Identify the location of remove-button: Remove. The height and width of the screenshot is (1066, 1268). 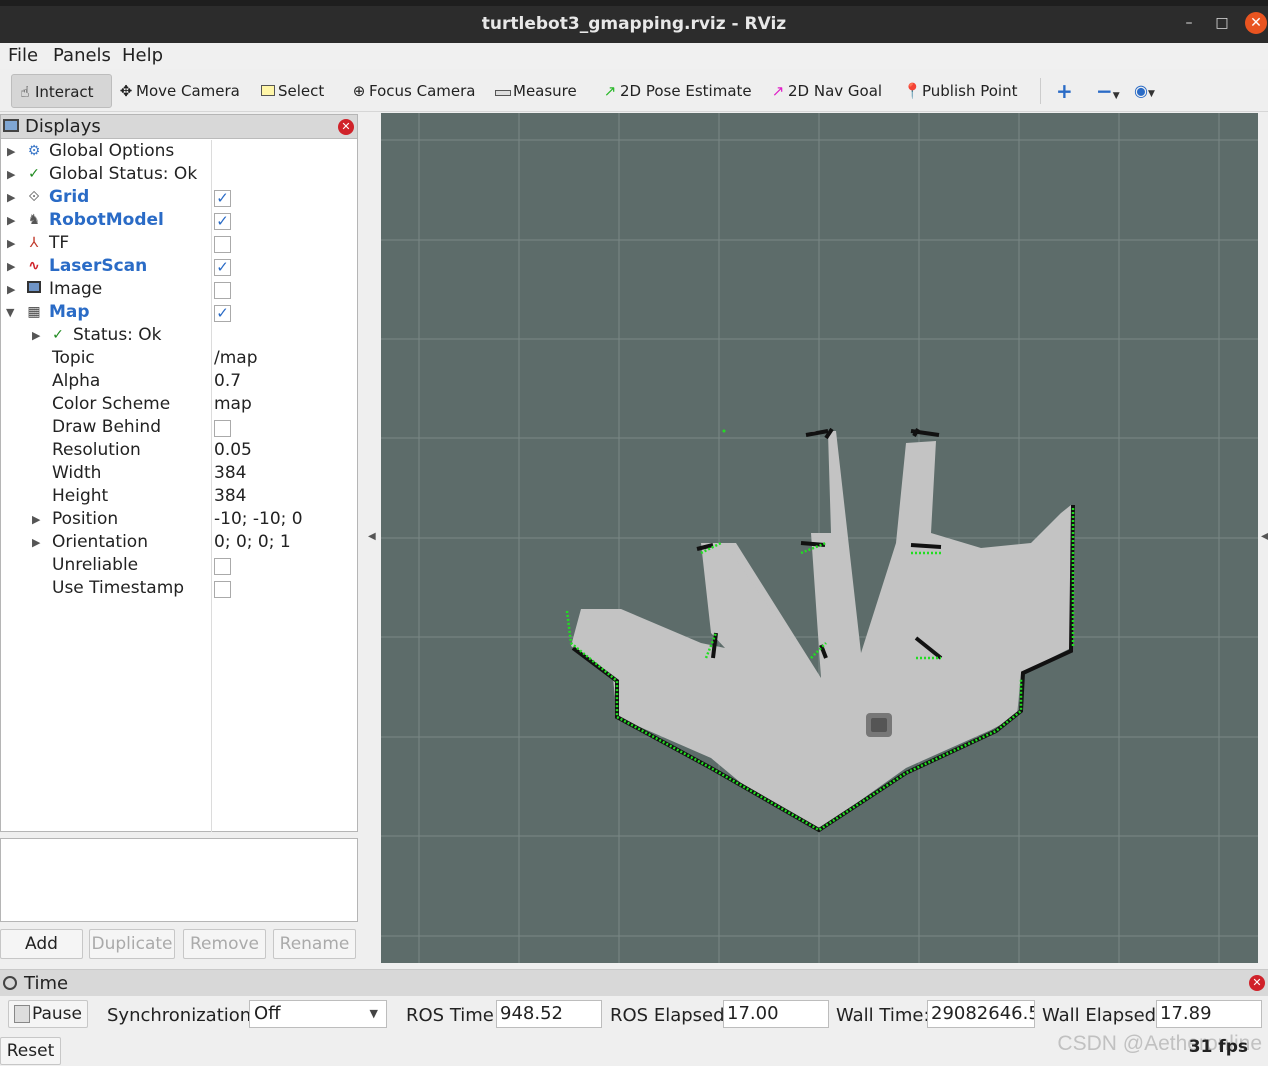
(224, 944).